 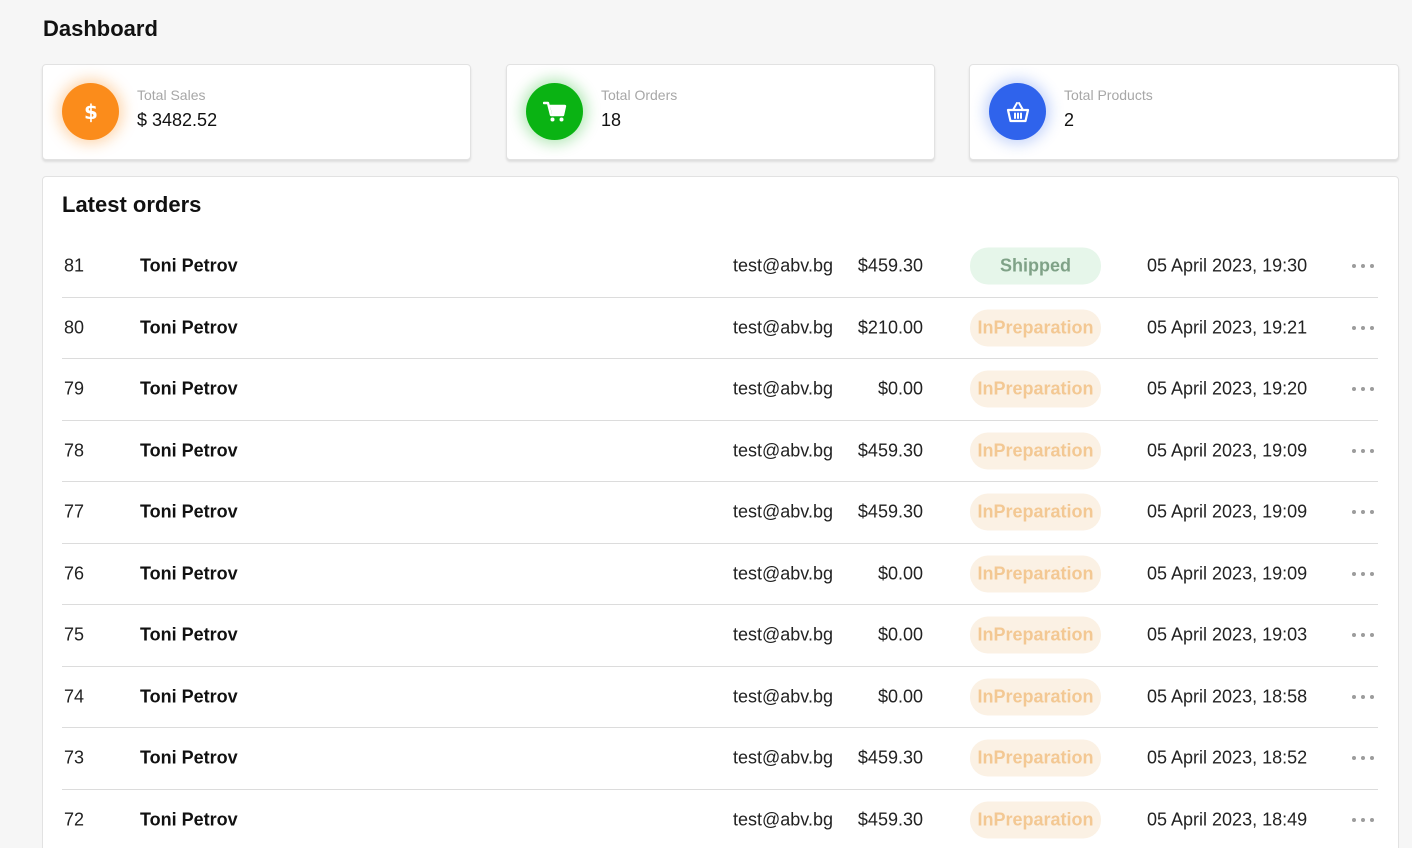 What do you see at coordinates (1227, 696) in the screenshot?
I see `order-date: 05 April 2023, 18:58` at bounding box center [1227, 696].